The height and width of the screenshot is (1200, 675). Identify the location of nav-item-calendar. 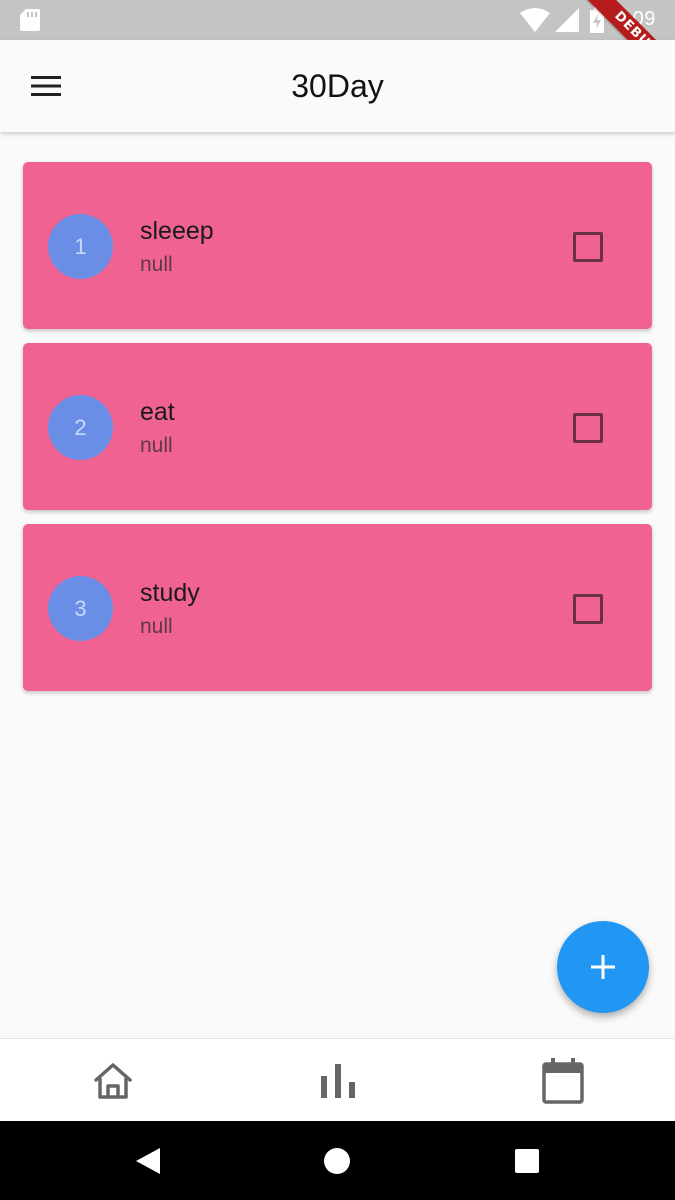
(562, 1080).